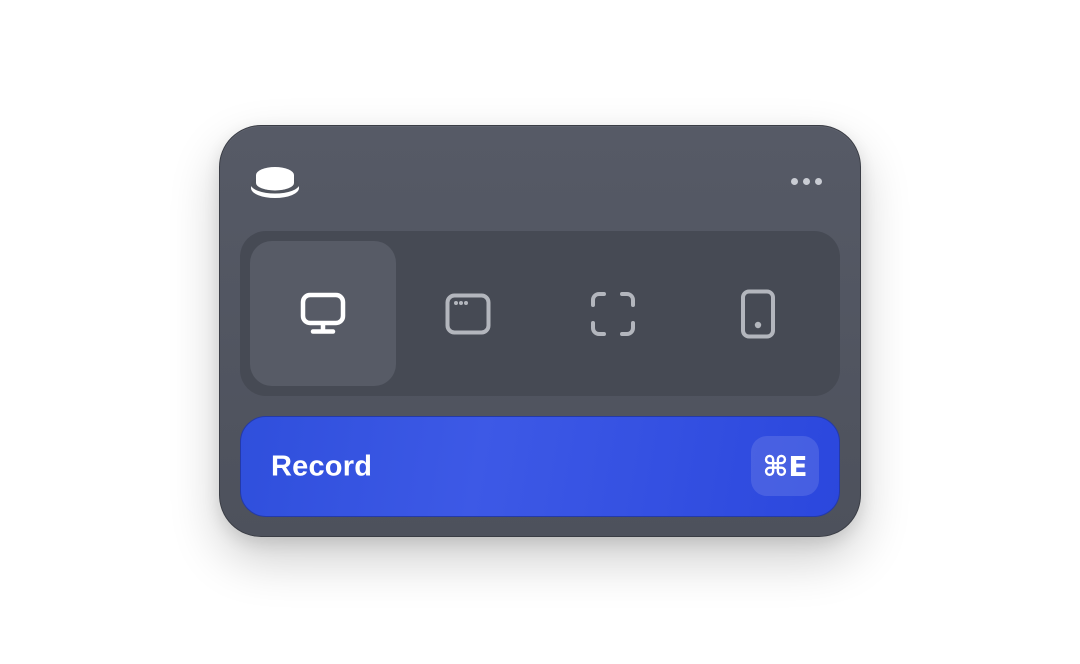 The height and width of the screenshot is (664, 1080). I want to click on shortcut-badge: ⌘E, so click(785, 466).